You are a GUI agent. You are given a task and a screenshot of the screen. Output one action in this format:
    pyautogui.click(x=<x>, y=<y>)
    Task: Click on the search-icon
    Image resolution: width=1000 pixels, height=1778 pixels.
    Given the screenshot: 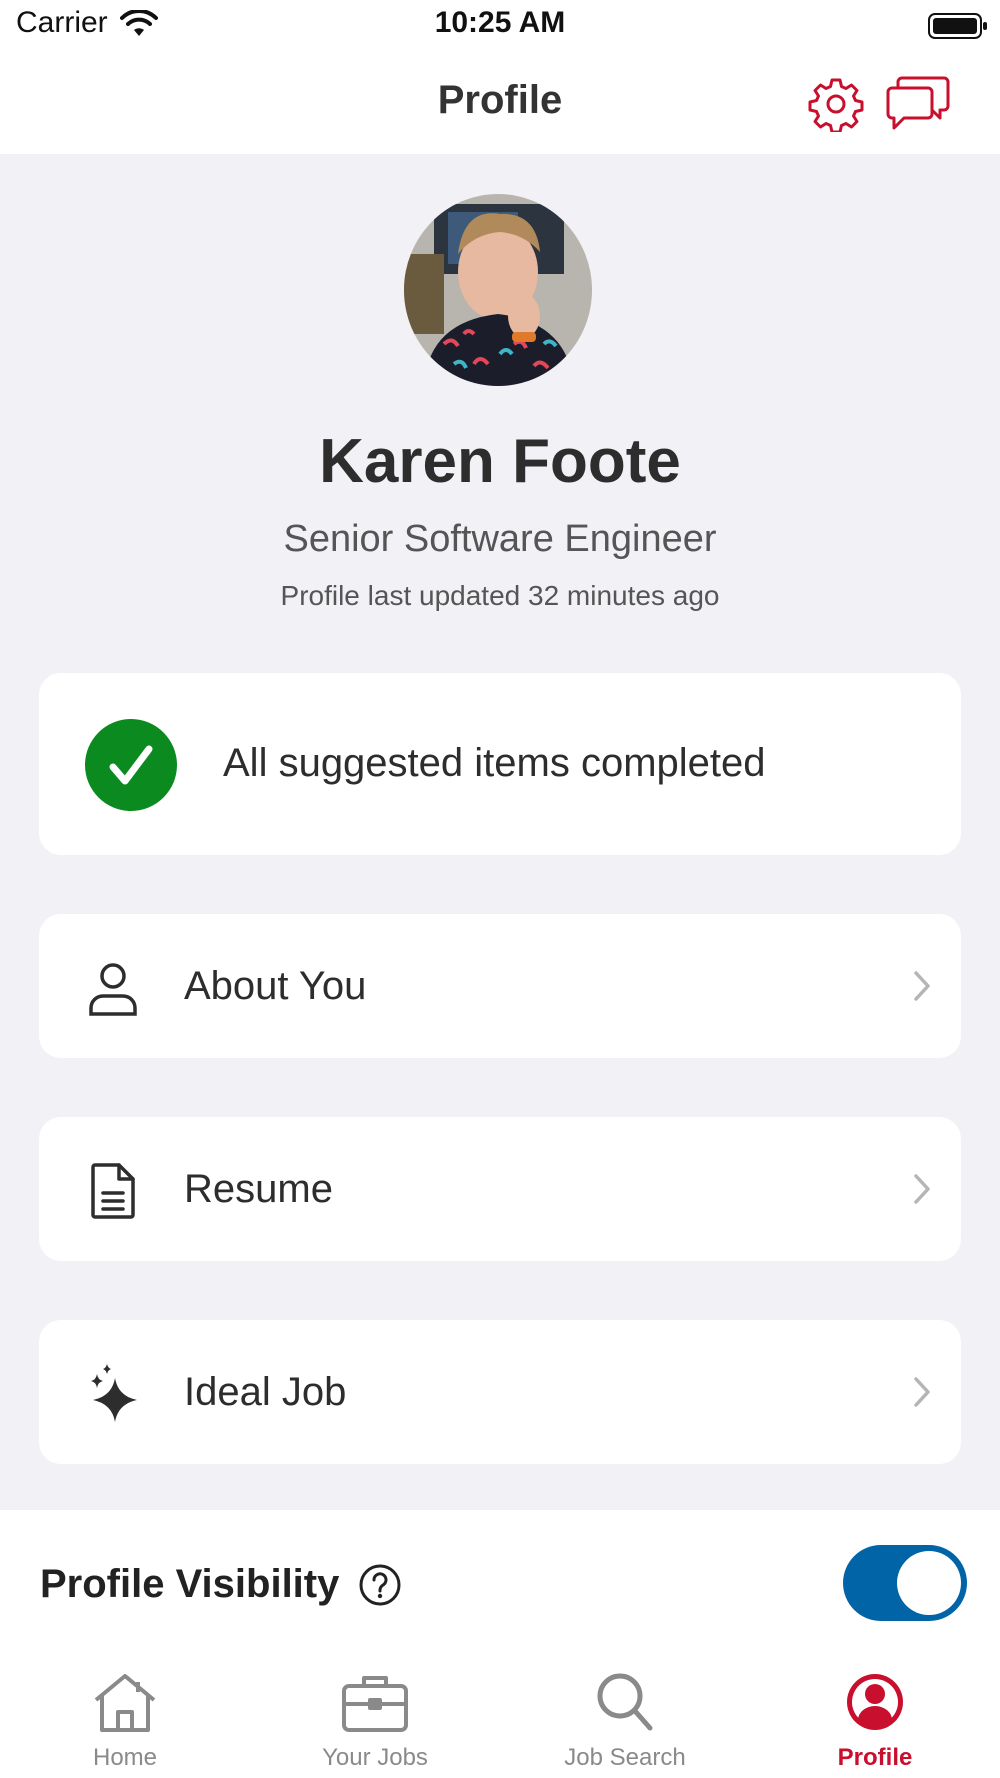 What is the action you would take?
    pyautogui.click(x=625, y=1702)
    